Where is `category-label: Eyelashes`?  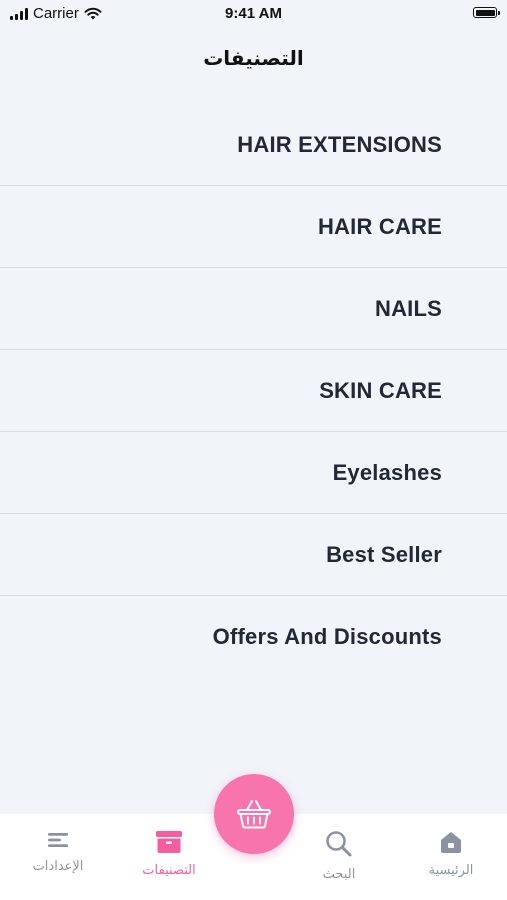
category-label: Eyelashes is located at coordinates (387, 472).